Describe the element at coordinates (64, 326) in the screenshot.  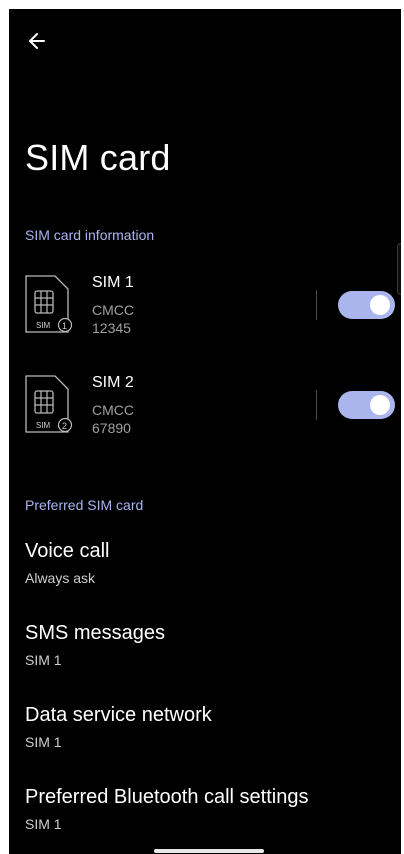
I see `sim-slot-number: 1` at that location.